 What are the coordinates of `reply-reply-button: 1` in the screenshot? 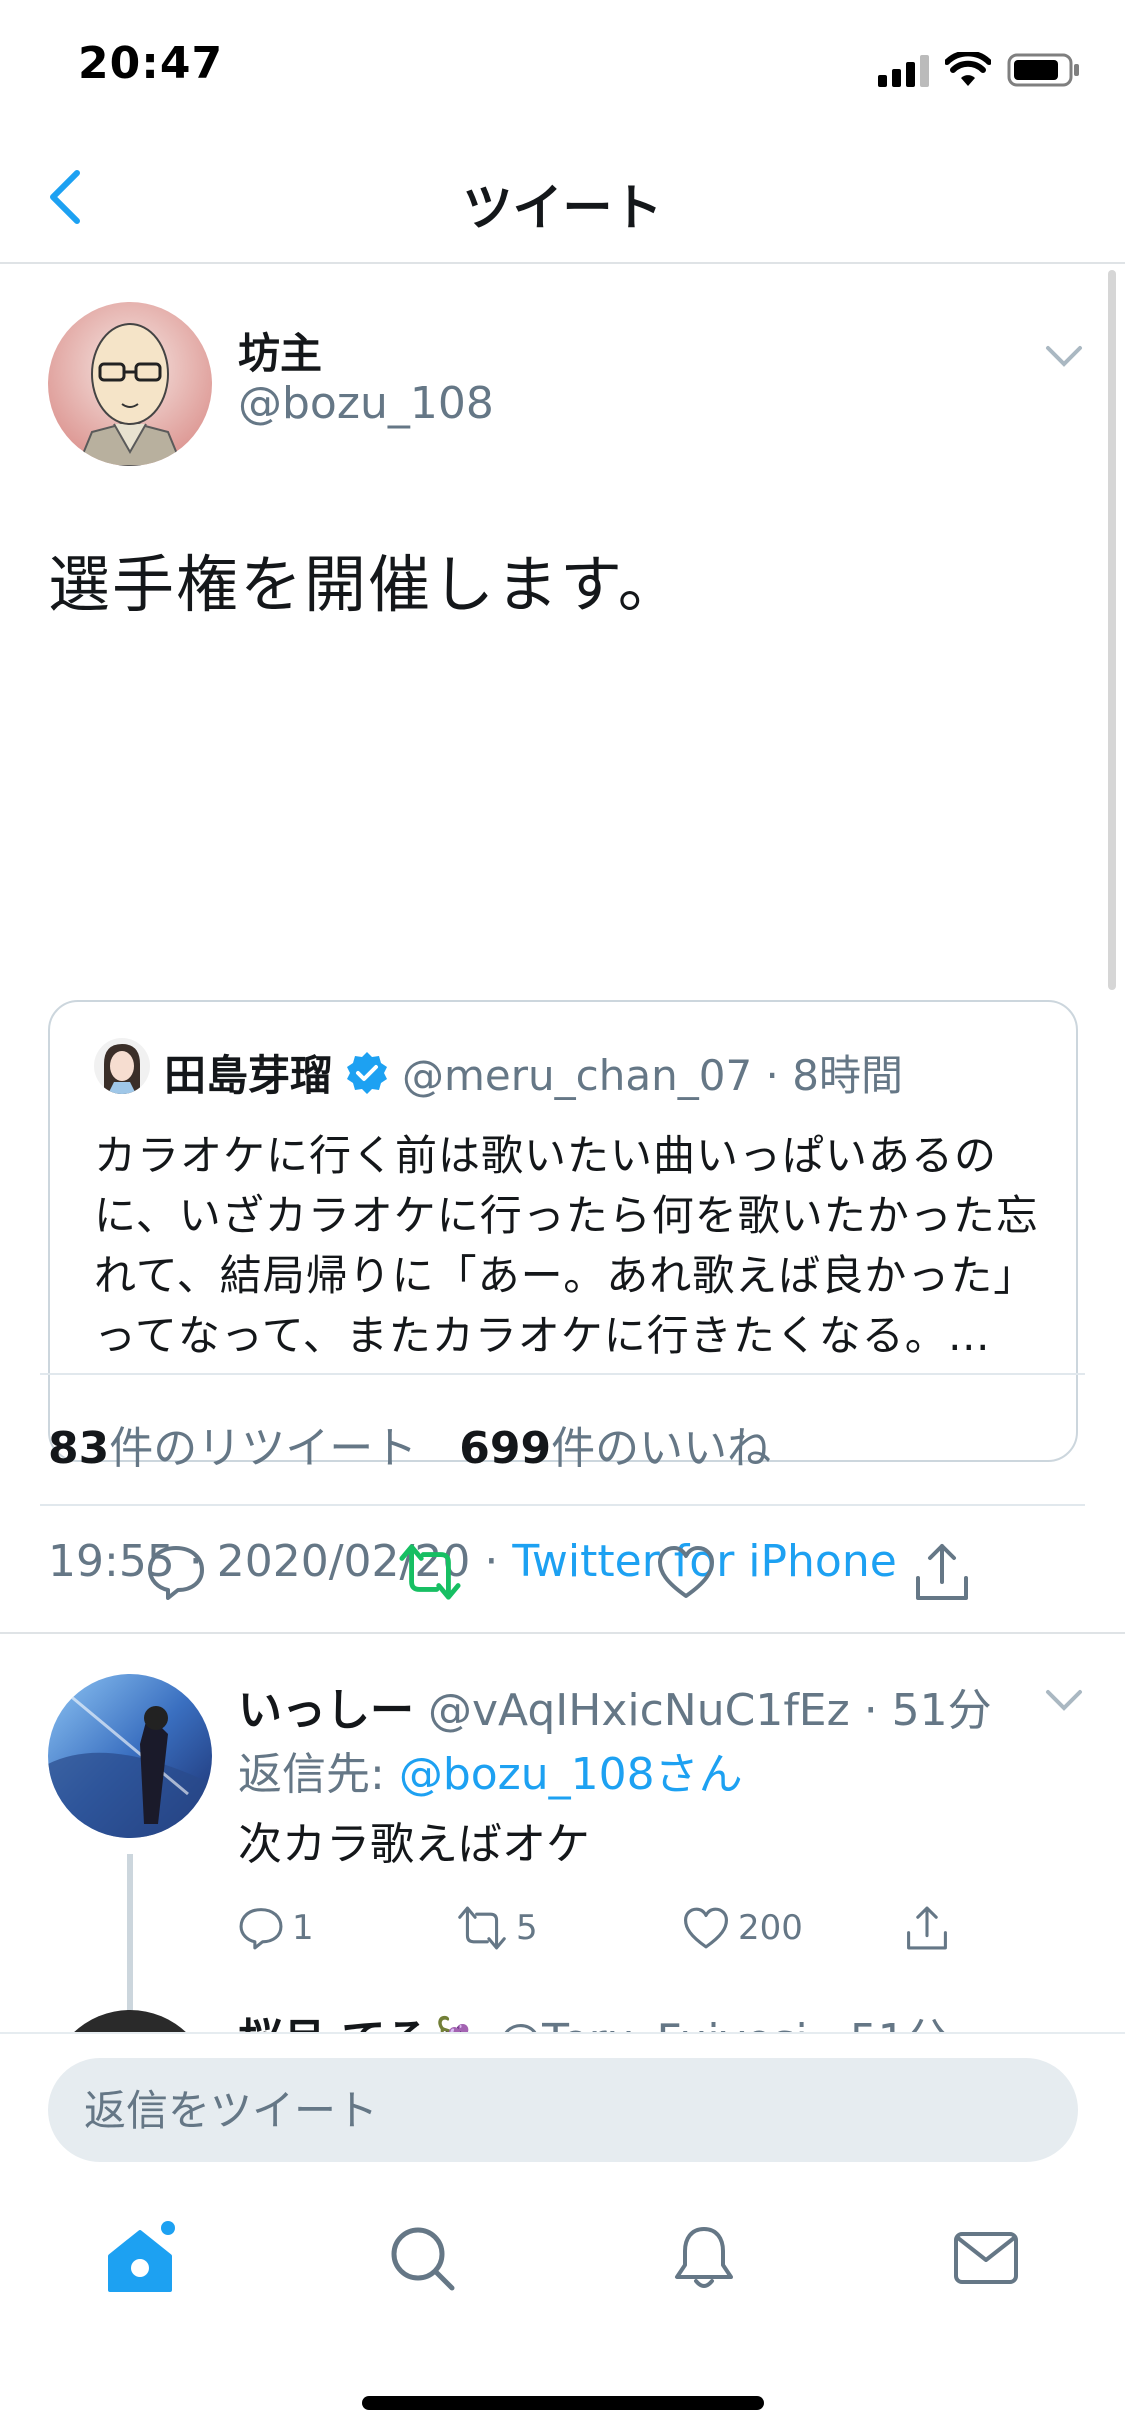 It's located at (276, 1928).